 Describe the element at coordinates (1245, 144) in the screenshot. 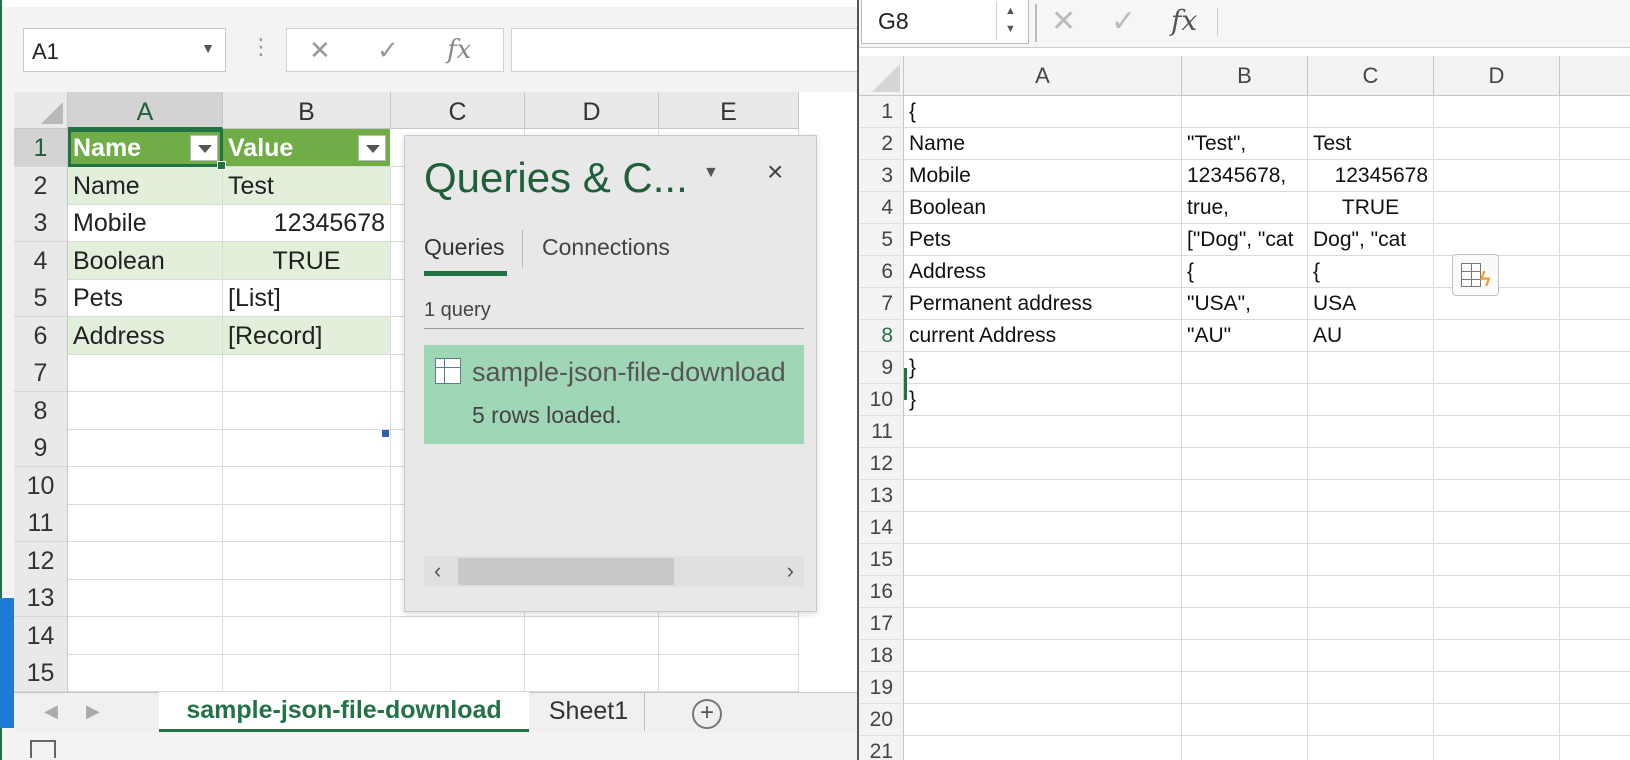

I see `cell: "Test",` at that location.